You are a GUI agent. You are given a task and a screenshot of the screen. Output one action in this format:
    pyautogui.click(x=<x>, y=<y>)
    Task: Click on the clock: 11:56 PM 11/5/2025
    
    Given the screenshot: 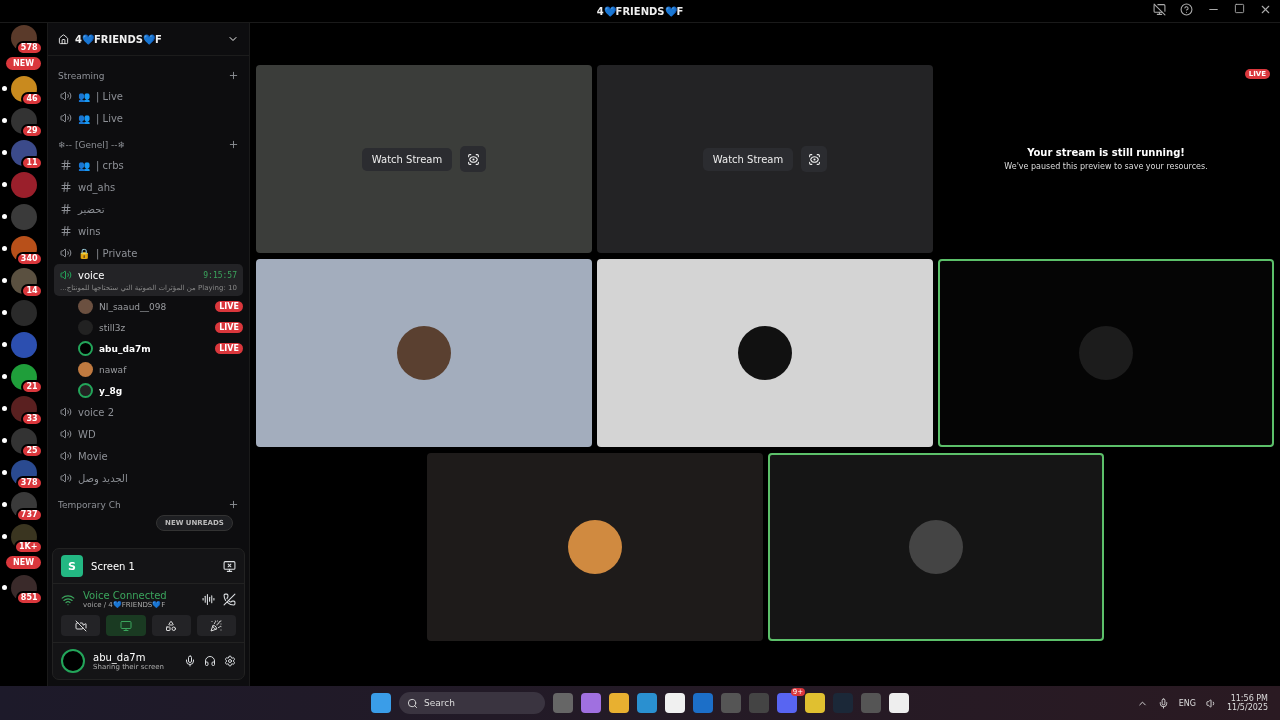 What is the action you would take?
    pyautogui.click(x=1247, y=703)
    